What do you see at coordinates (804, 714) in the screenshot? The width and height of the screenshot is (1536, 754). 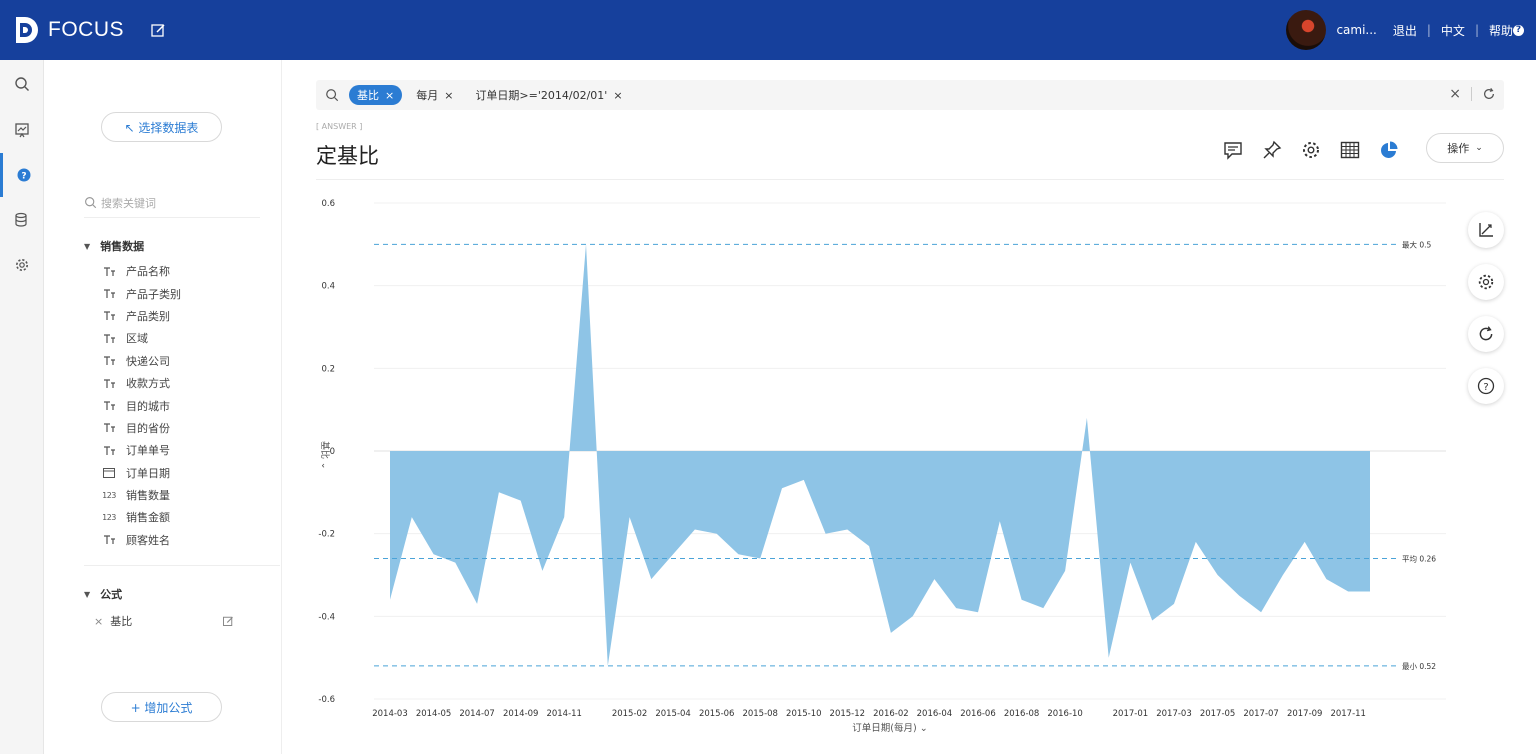 I see `x-tick-label: 2015-10` at bounding box center [804, 714].